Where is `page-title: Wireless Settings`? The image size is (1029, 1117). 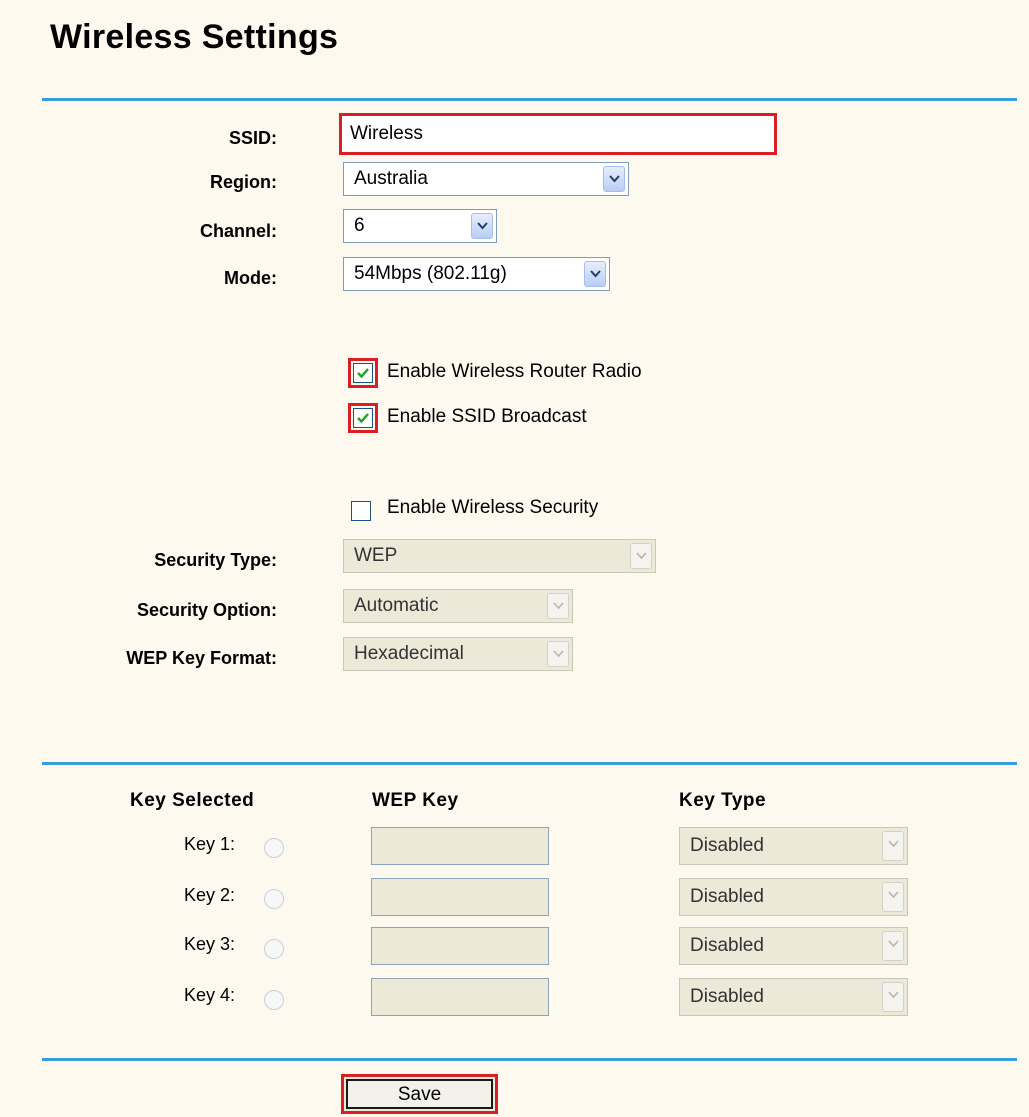
page-title: Wireless Settings is located at coordinates (194, 37).